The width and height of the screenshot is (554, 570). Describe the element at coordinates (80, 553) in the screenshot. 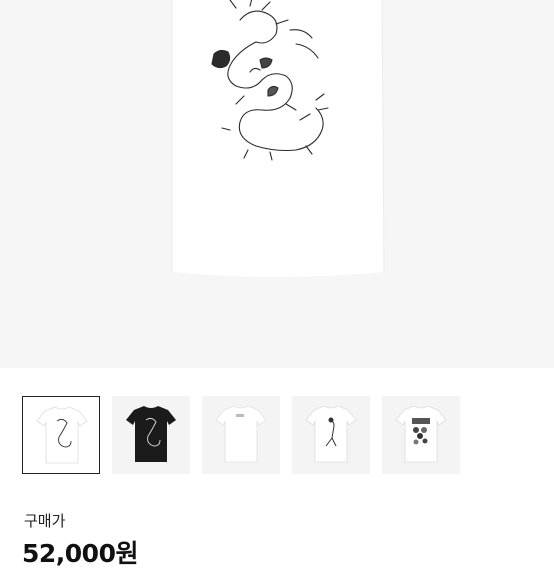

I see `price-value: 52,000원` at that location.